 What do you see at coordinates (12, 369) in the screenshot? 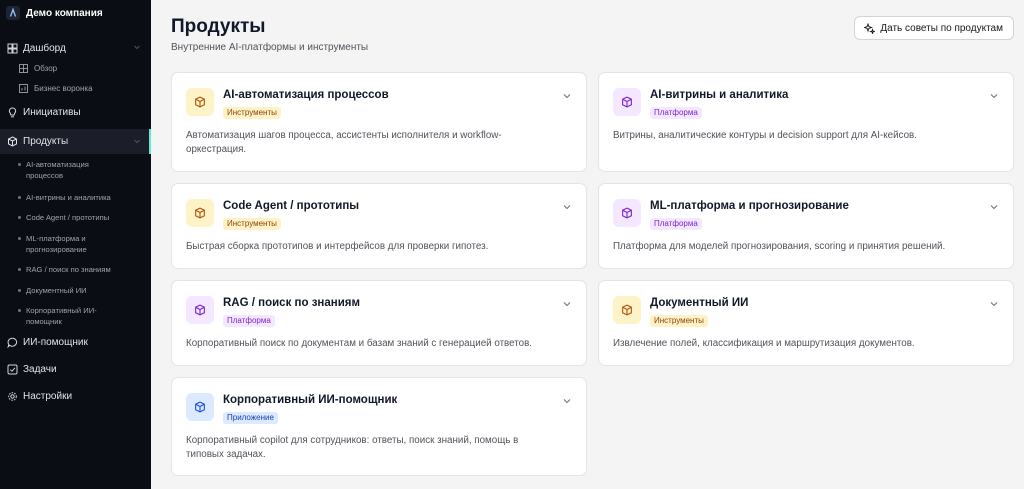
I see `checkbox-icon` at bounding box center [12, 369].